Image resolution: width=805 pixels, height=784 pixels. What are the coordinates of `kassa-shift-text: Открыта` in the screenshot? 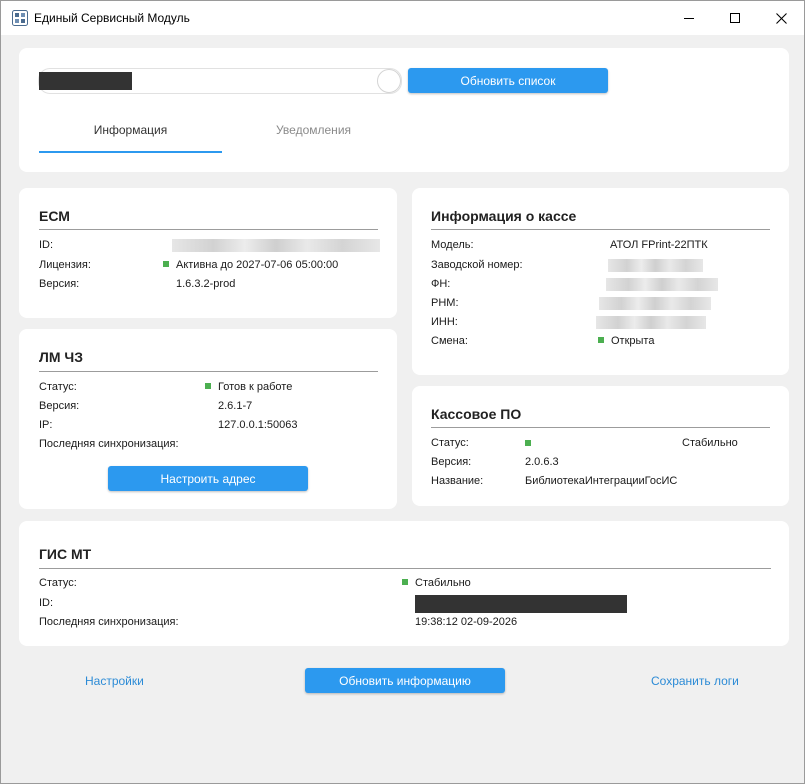 It's located at (633, 341).